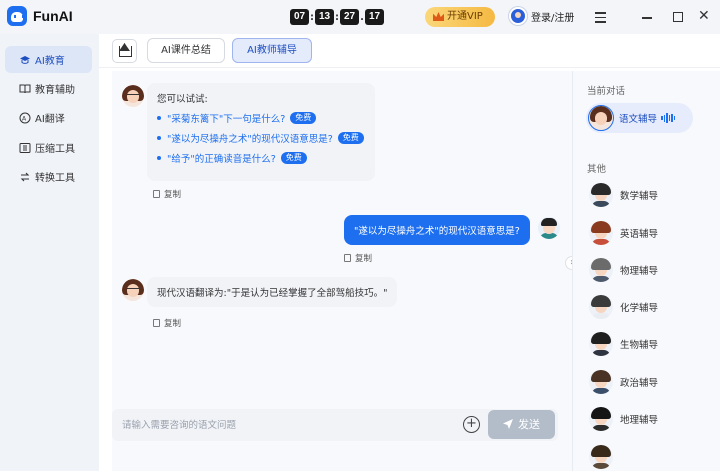 The width and height of the screenshot is (720, 471). What do you see at coordinates (17, 16) in the screenshot?
I see `funai-logo-icon` at bounding box center [17, 16].